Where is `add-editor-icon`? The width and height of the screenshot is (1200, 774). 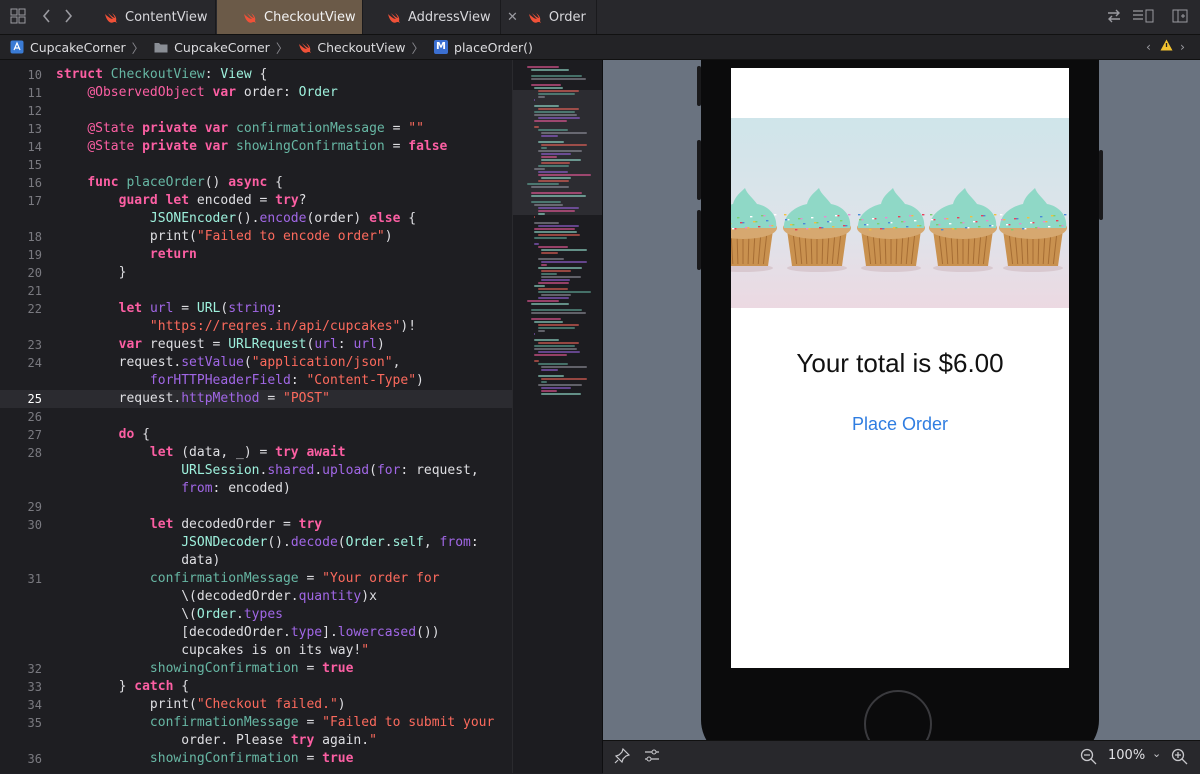
add-editor-icon is located at coordinates (1180, 18).